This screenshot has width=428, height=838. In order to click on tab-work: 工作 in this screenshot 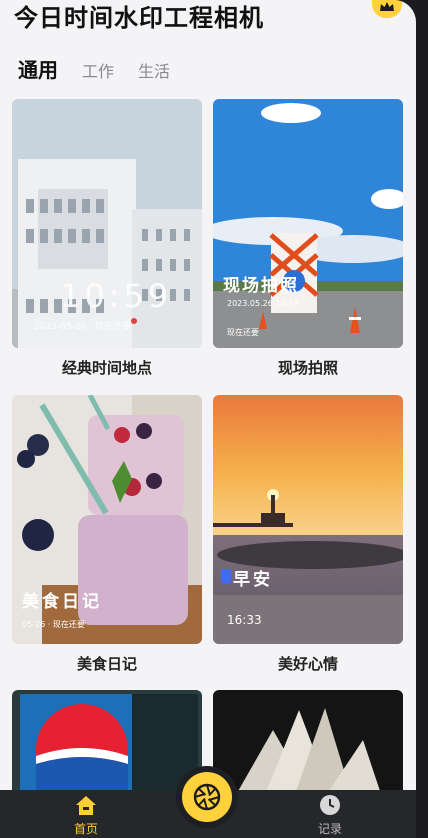, I will do `click(98, 70)`.